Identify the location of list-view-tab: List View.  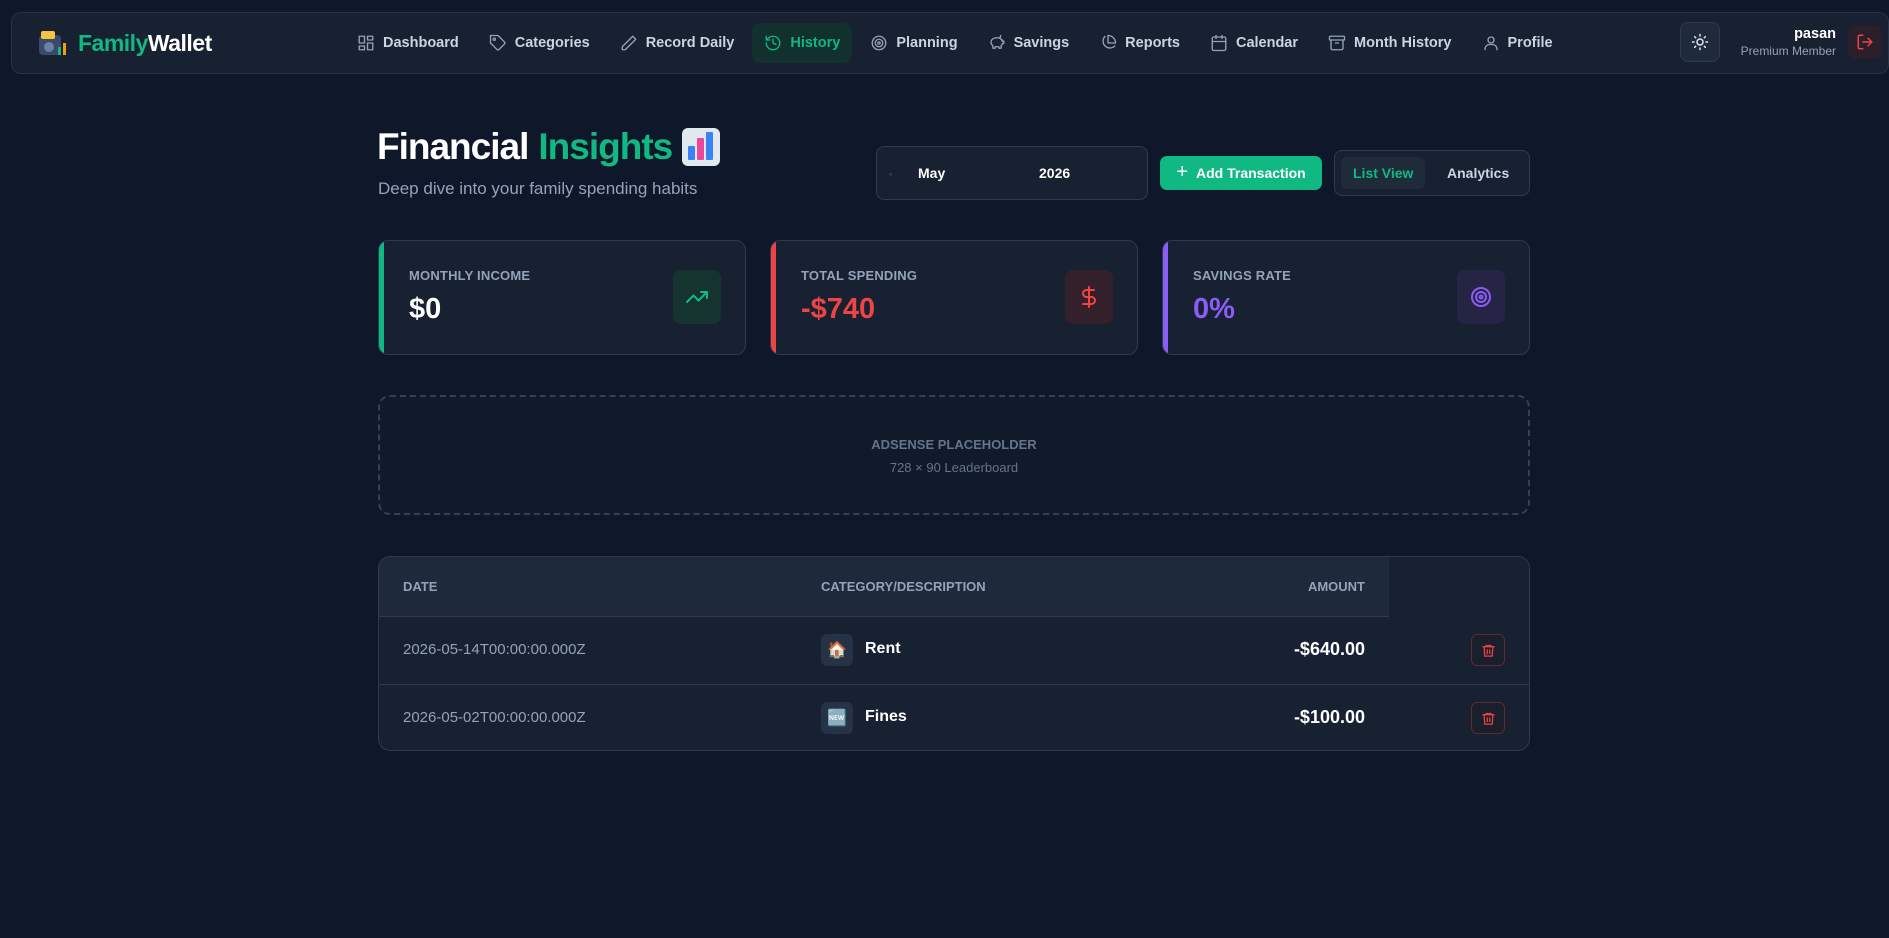
(1383, 173).